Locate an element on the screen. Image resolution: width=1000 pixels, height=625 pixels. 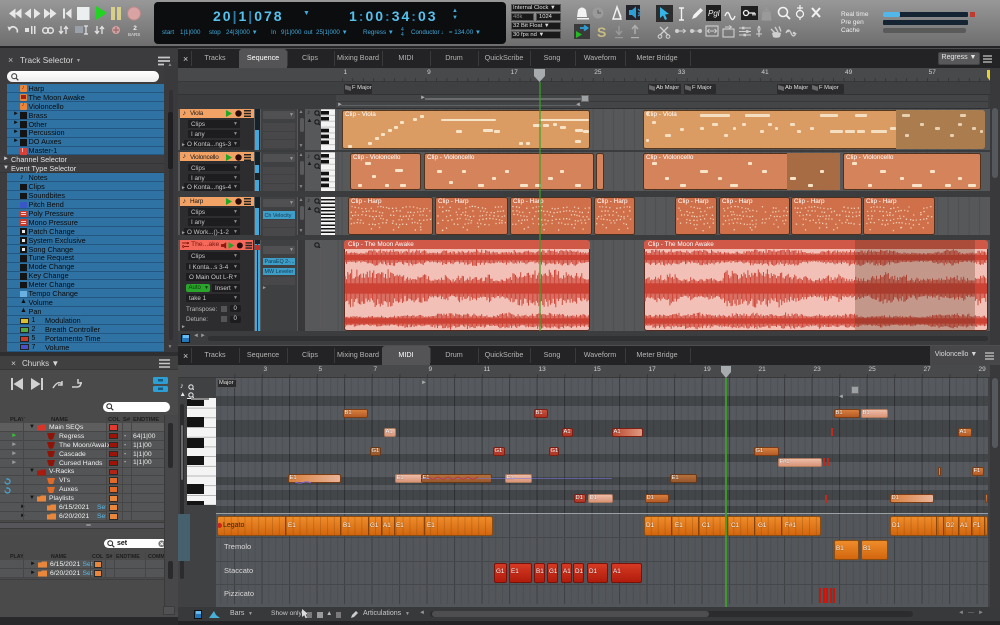
svg-text: S is located at coordinates (601, 32).